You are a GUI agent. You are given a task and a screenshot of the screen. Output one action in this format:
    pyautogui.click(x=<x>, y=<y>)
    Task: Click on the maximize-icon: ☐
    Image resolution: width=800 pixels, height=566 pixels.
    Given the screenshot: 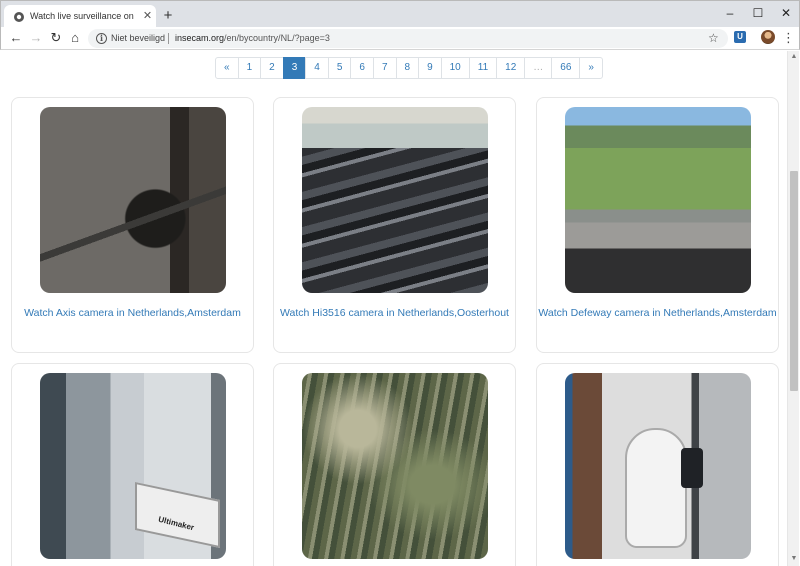 What is the action you would take?
    pyautogui.click(x=758, y=13)
    